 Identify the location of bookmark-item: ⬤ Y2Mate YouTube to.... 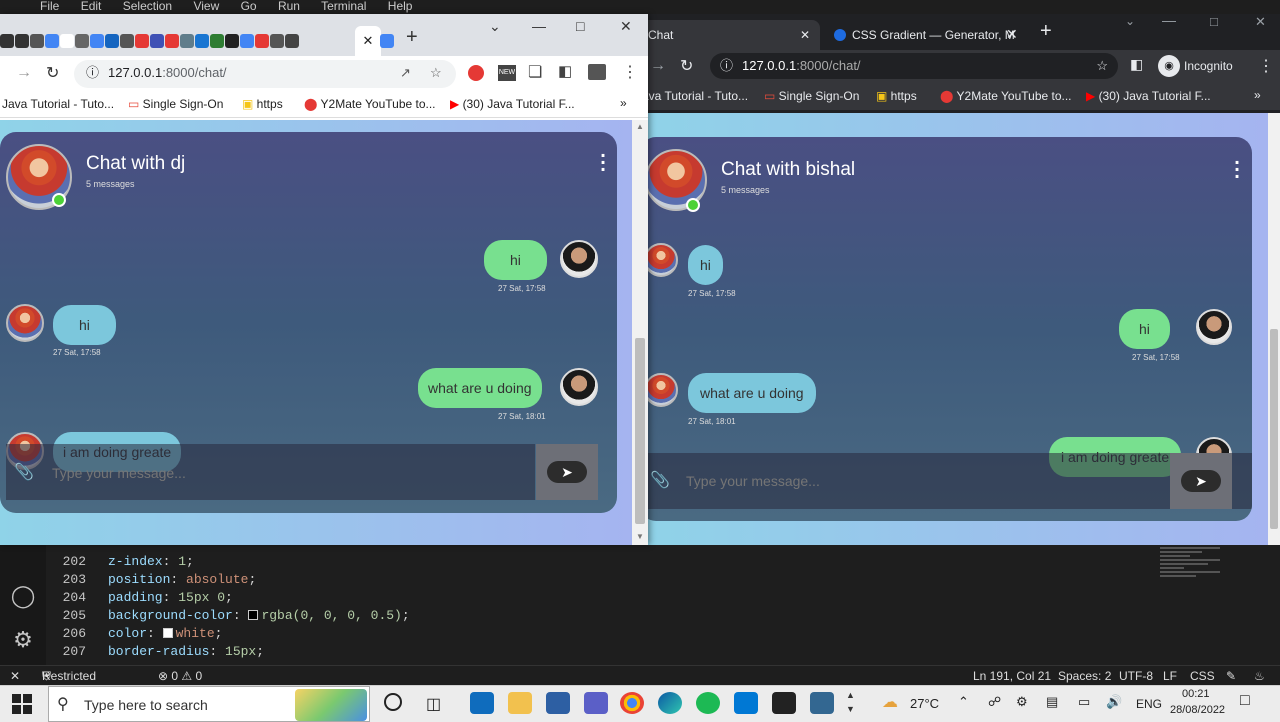
(370, 104).